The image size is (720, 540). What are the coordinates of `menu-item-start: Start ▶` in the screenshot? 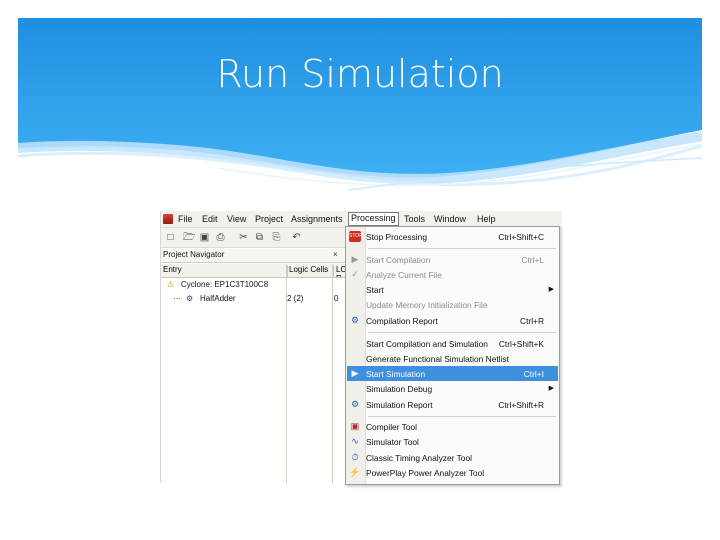 It's located at (452, 289).